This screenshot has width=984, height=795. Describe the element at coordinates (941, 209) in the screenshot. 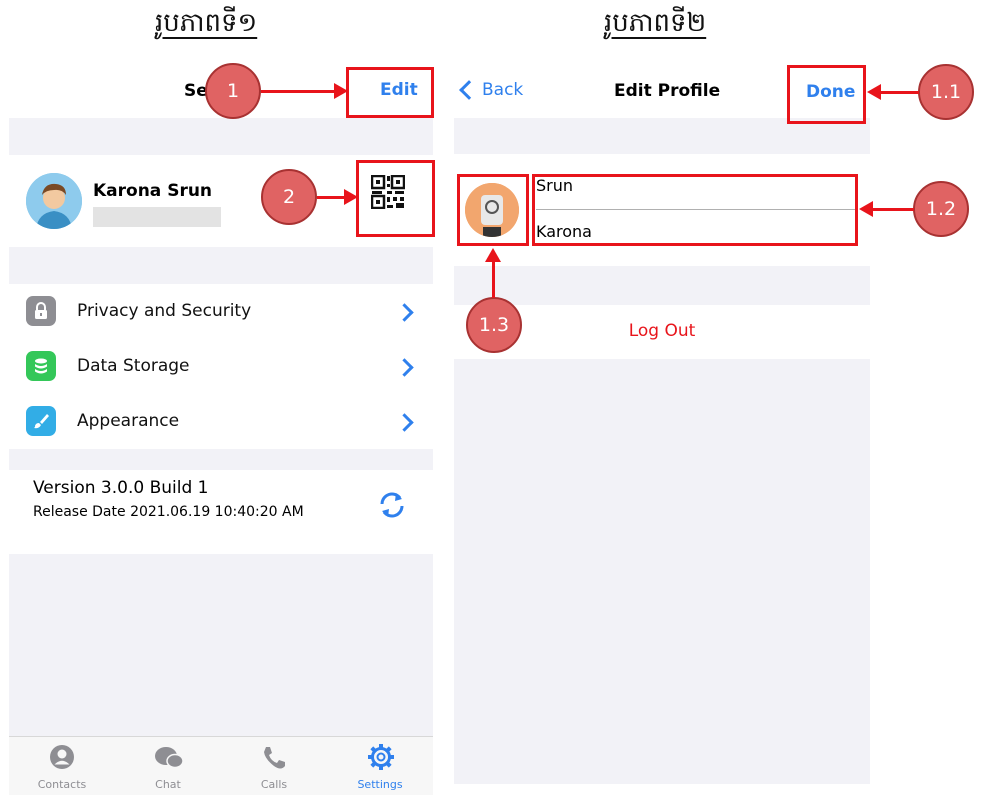

I see `annotation-badge-1-2: 1.2` at that location.